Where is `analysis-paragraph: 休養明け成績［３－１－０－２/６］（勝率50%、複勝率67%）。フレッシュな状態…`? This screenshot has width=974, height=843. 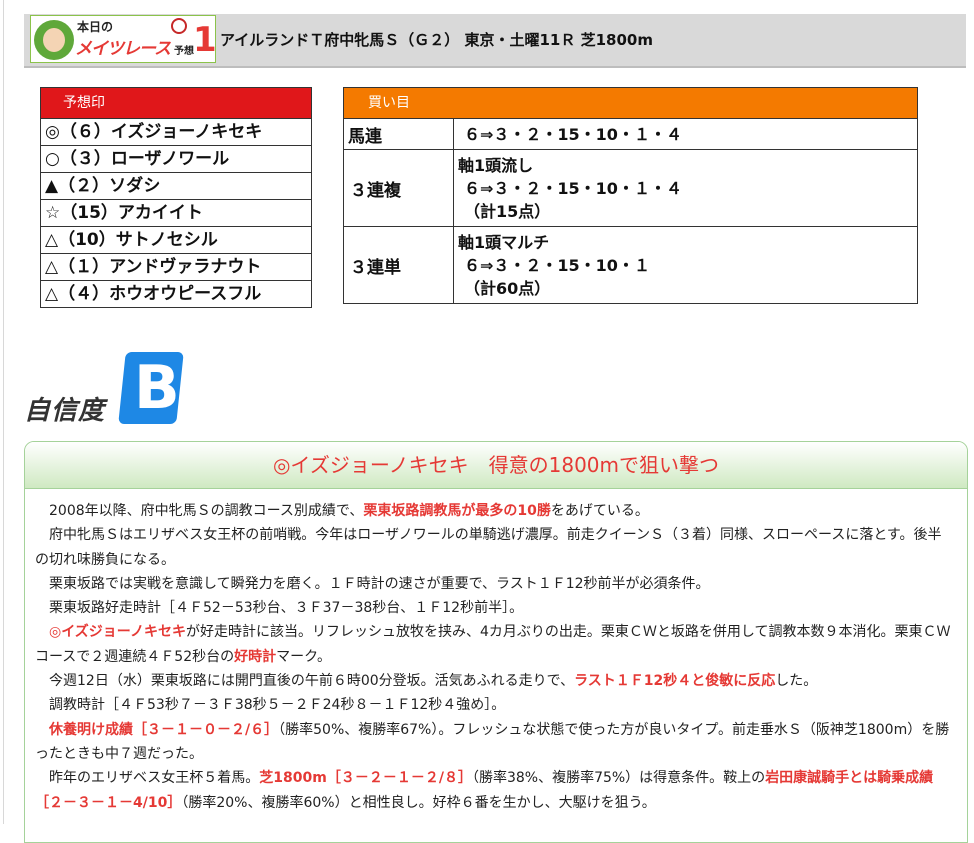 analysis-paragraph: 休養明け成績［３－１－０－２/６］（勝率50%、複勝率67%）。フレッシュな状態… is located at coordinates (494, 742).